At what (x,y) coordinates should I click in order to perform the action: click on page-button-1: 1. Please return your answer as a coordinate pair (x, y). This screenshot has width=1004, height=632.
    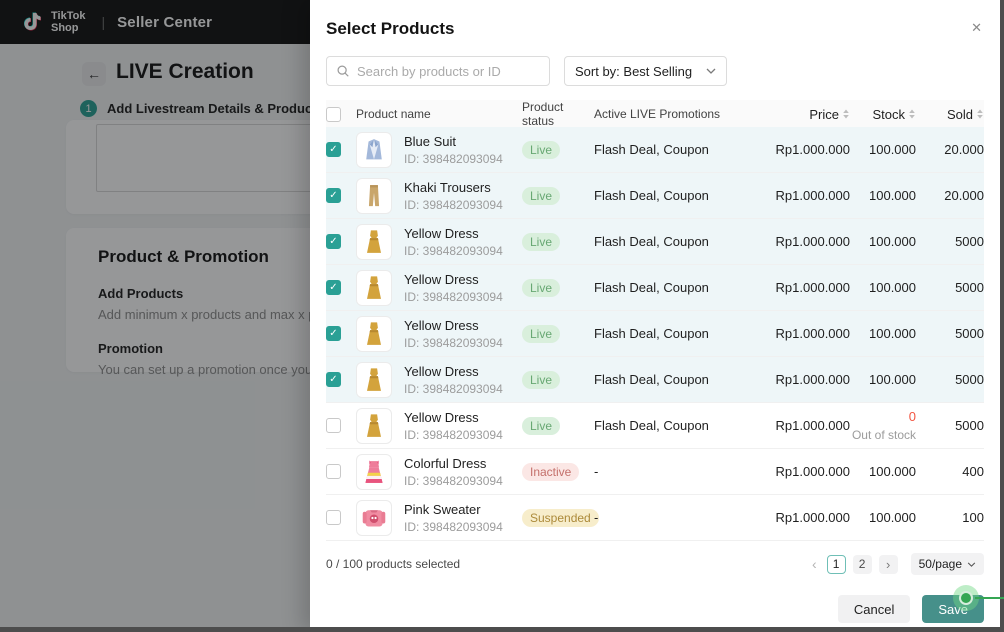
    Looking at the image, I should click on (836, 564).